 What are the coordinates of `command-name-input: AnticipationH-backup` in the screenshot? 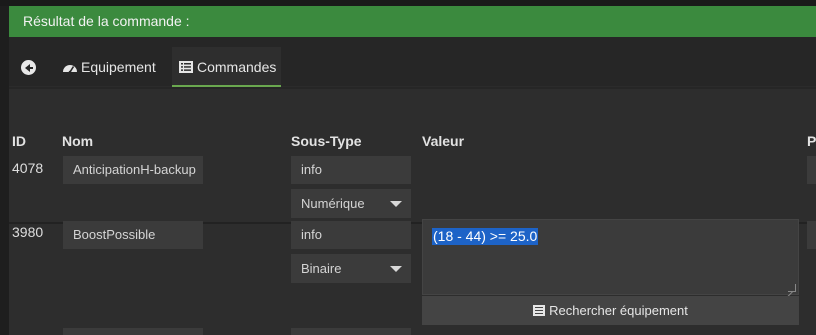 It's located at (133, 170).